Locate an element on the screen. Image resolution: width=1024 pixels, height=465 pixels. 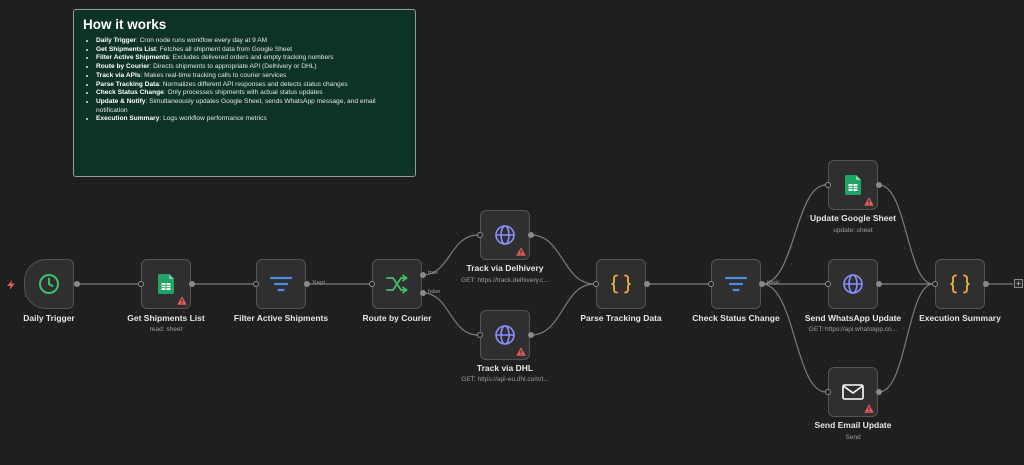
node-label: Route by Courier is located at coordinates (397, 318).